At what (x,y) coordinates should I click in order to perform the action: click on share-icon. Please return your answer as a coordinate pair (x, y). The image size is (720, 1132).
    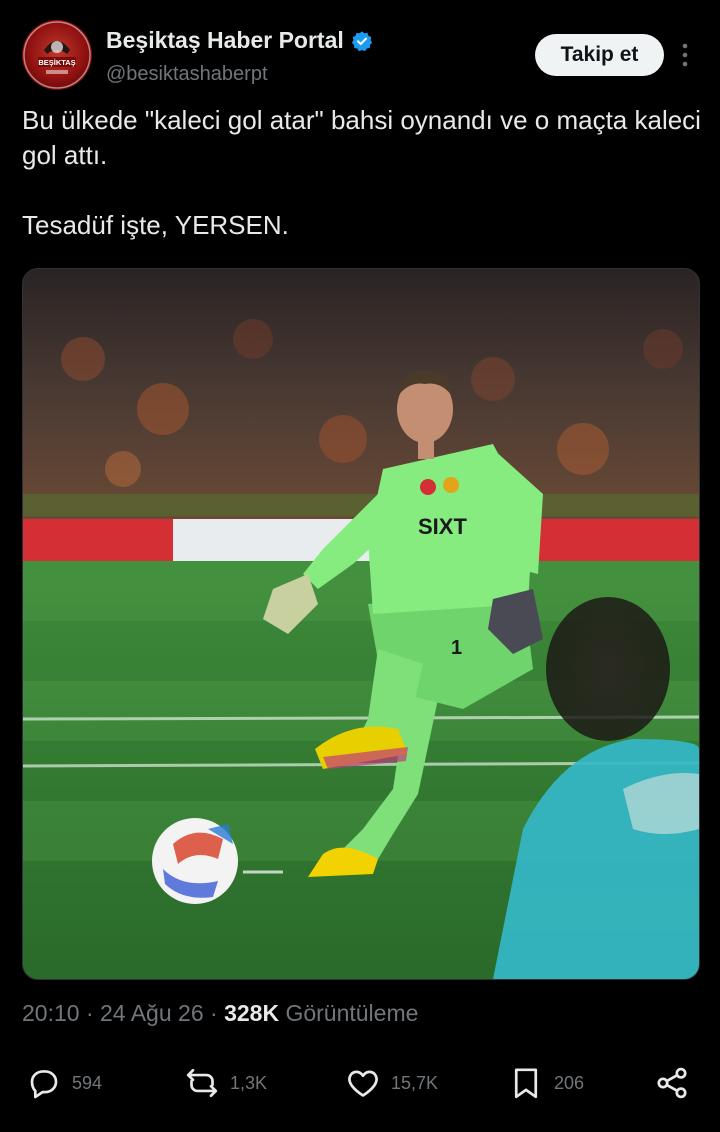
    Looking at the image, I should click on (672, 1083).